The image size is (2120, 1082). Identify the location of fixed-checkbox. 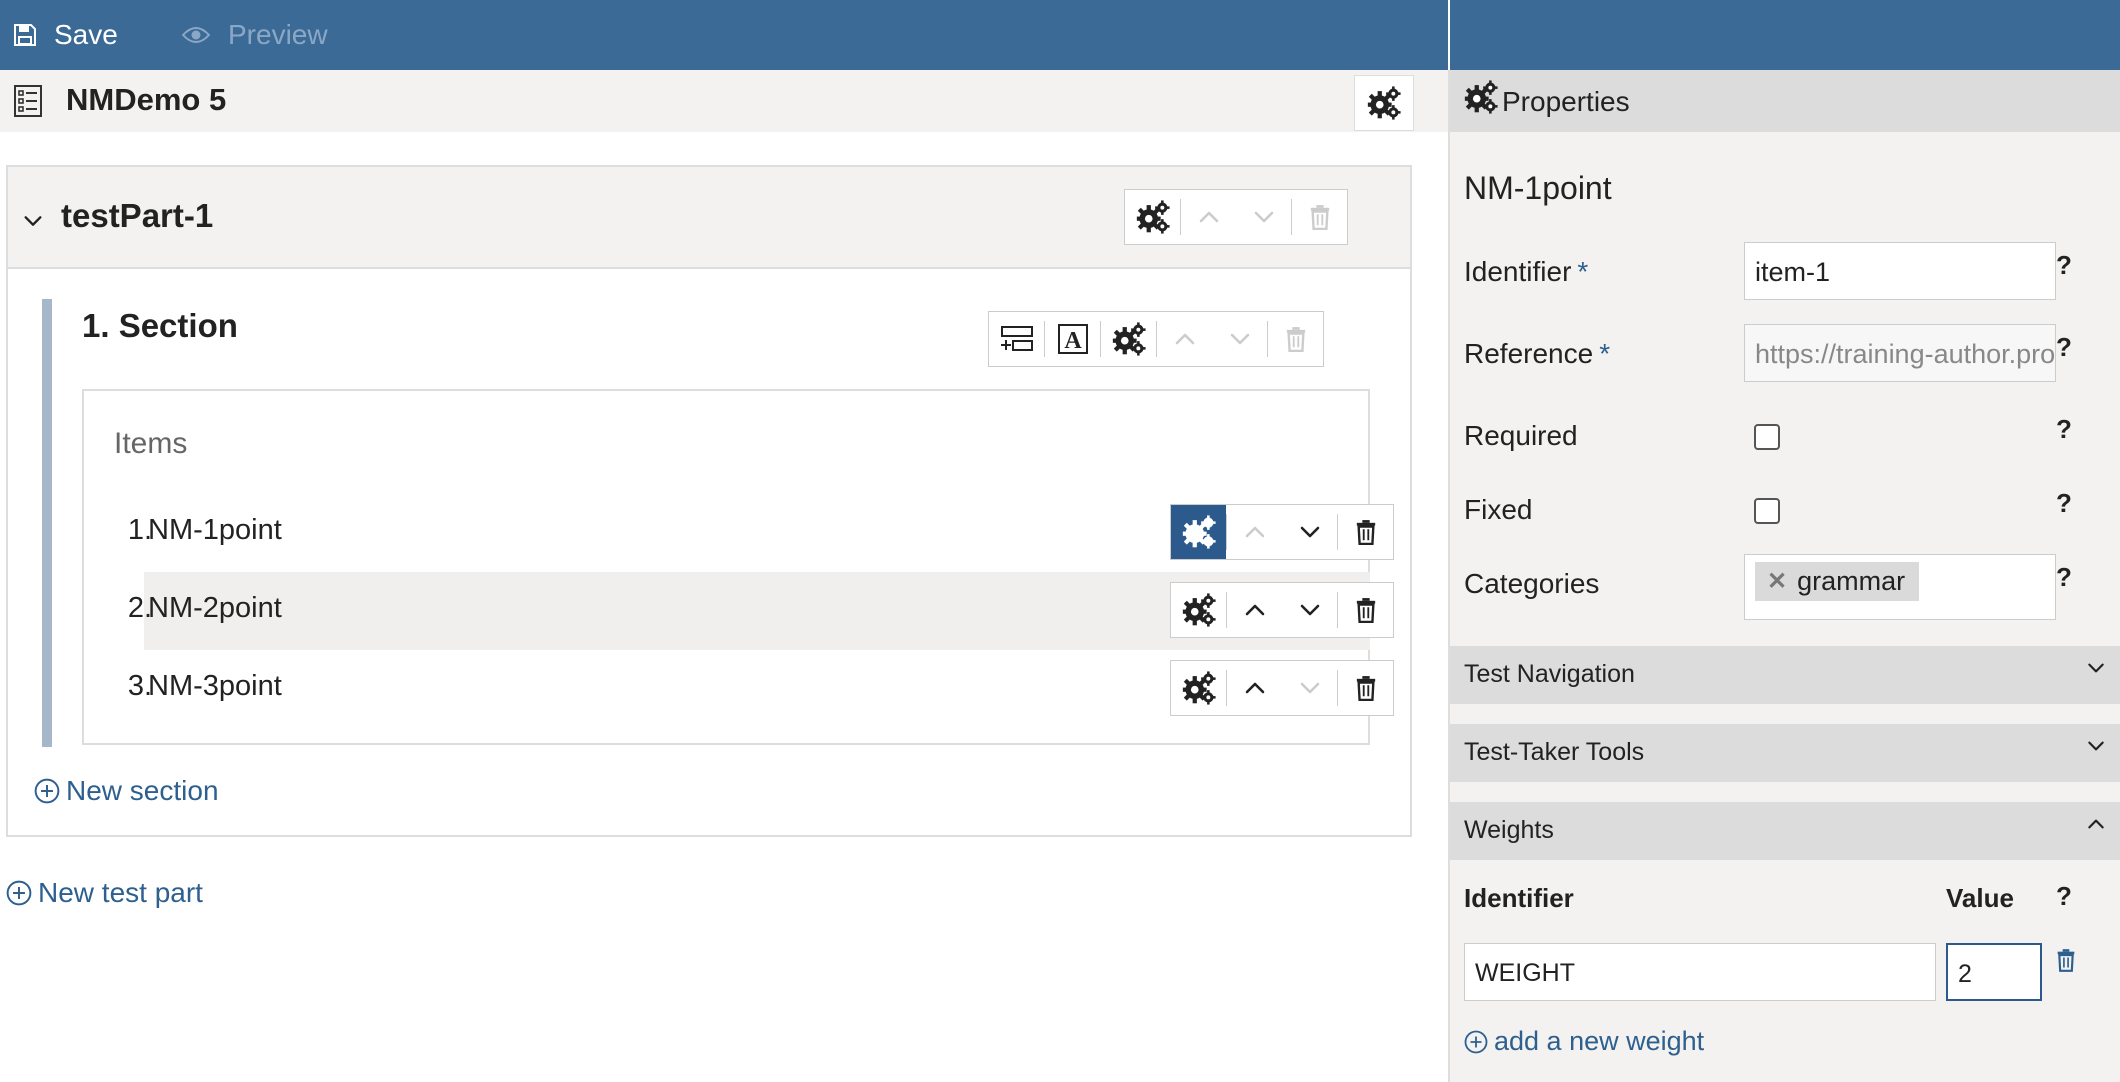
(1767, 511).